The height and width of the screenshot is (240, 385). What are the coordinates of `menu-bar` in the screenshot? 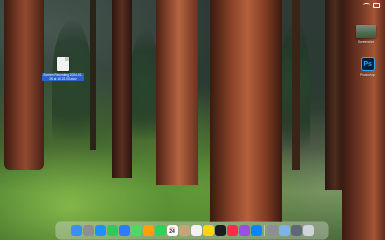 It's located at (192, 5).